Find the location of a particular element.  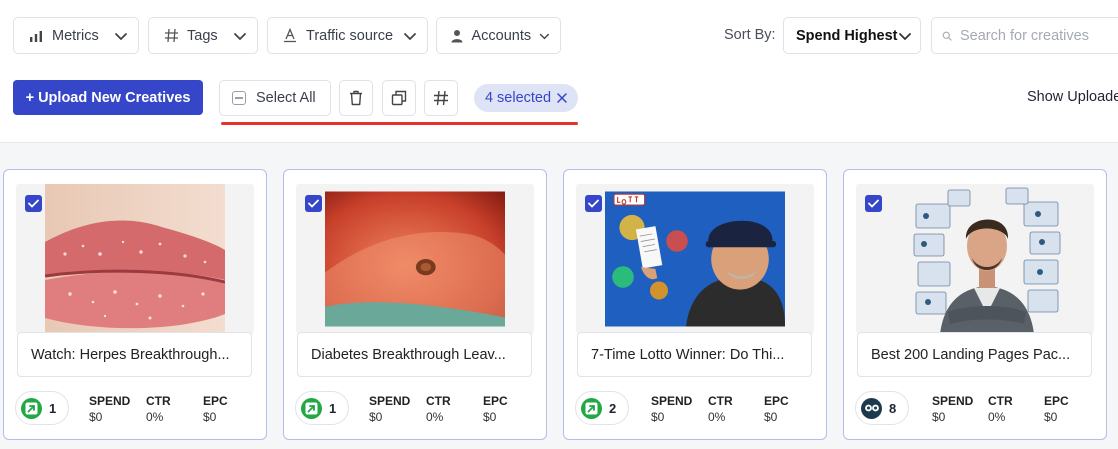

traffic-source-count: 8 is located at coordinates (882, 408).